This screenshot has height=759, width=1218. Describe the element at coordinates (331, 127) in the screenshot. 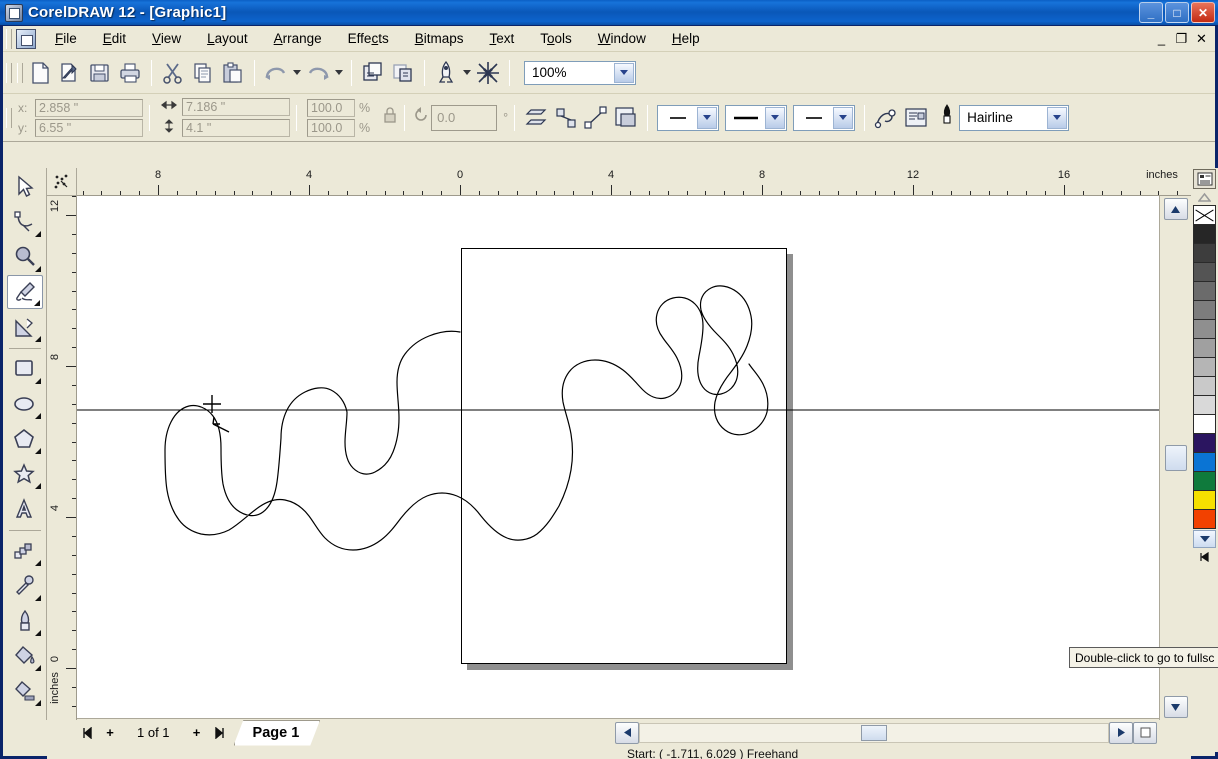

I see `scale-vertical-field: 100.0` at that location.